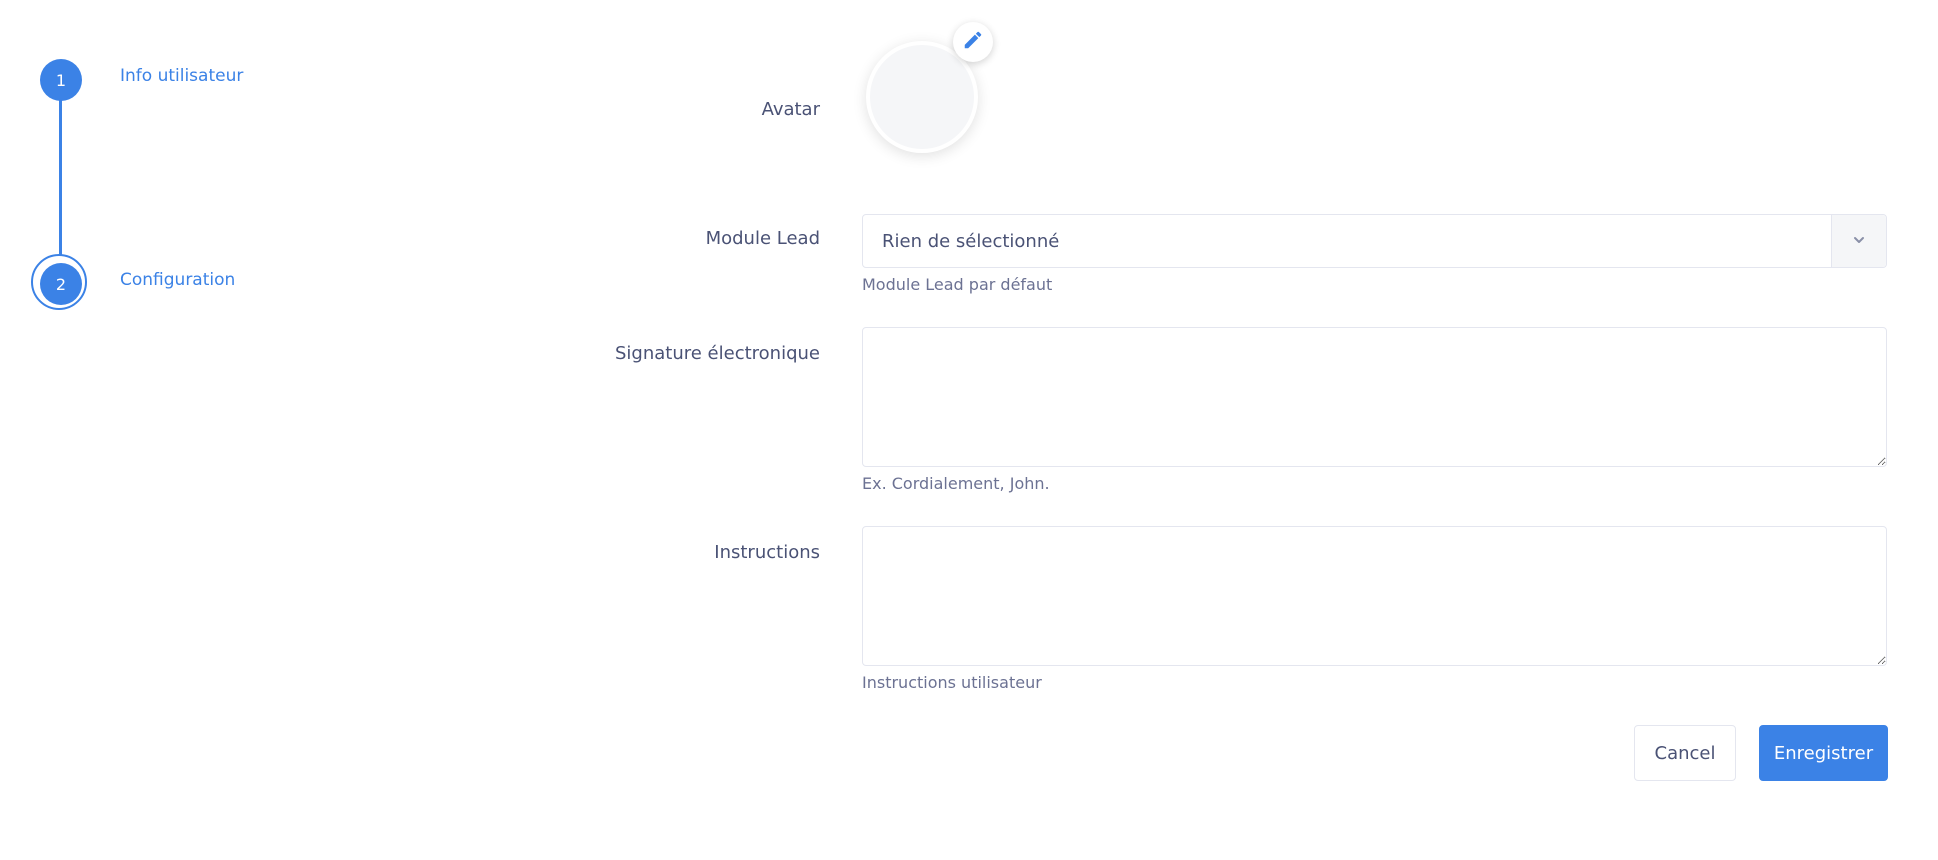  I want to click on chevron-down-icon, so click(1859, 241).